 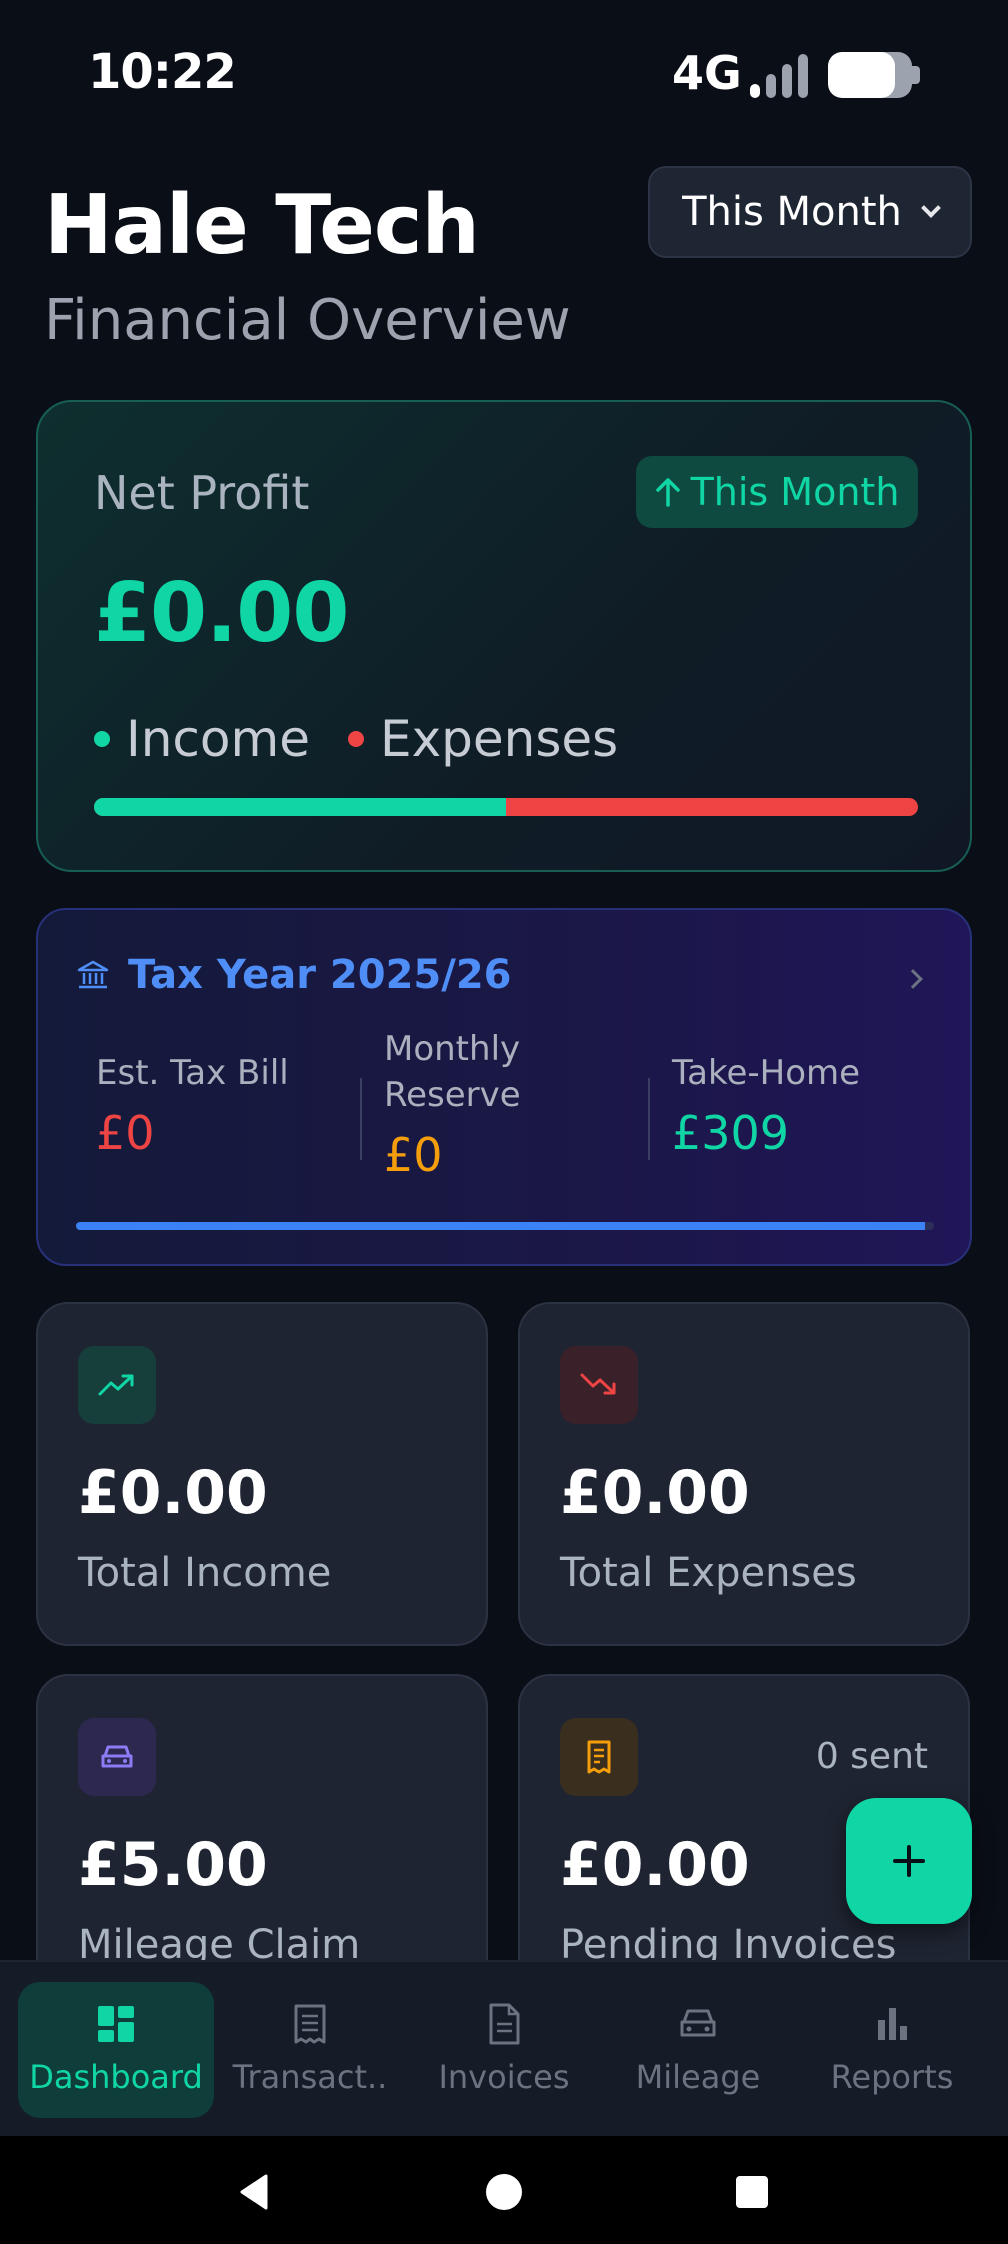 What do you see at coordinates (698, 2077) in the screenshot?
I see `tab-mileage-label: Mileage` at bounding box center [698, 2077].